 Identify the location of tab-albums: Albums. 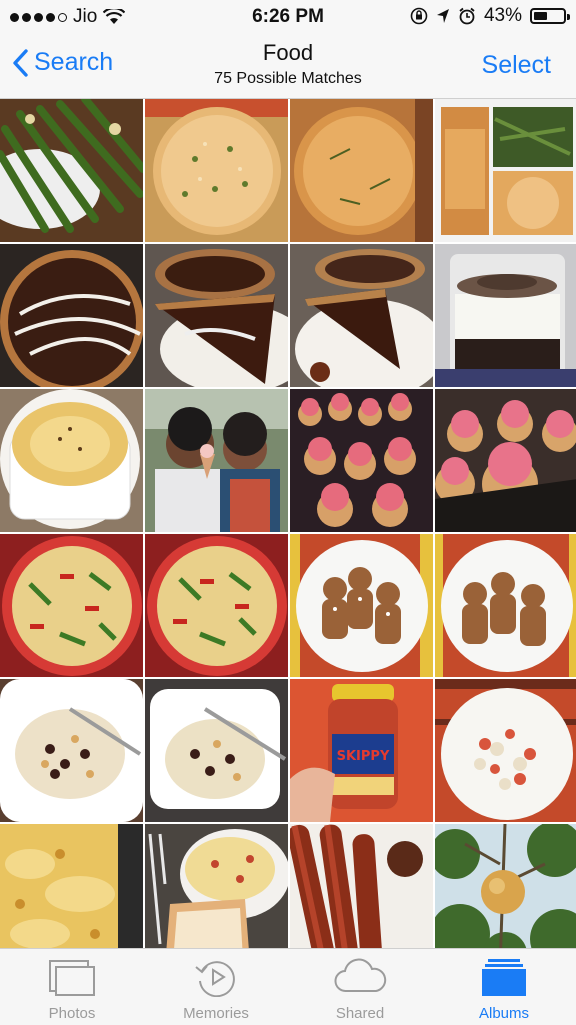
(504, 987).